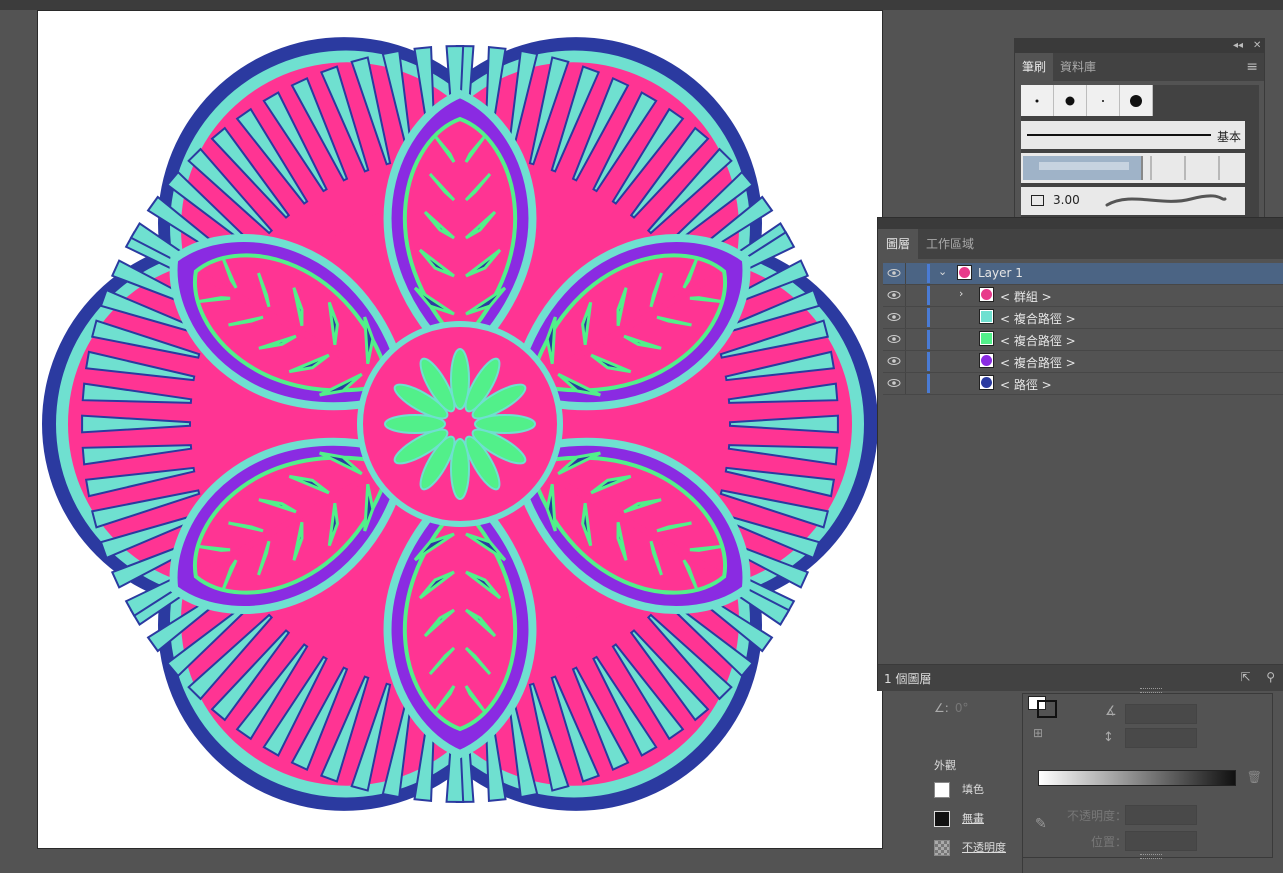 The height and width of the screenshot is (873, 1283). Describe the element at coordinates (1109, 842) in the screenshot. I see `gradient-position-label: 位置：` at that location.